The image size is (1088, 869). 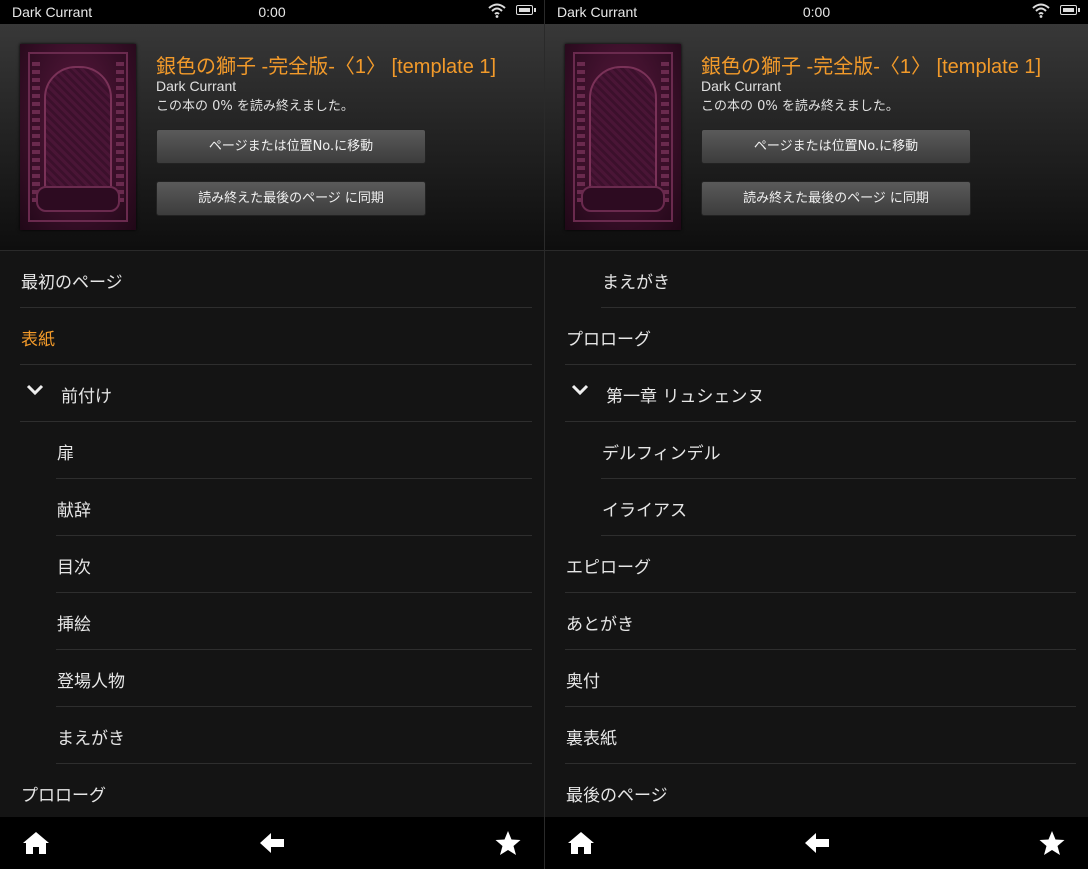 I want to click on toc-item: 目次, so click(x=272, y=564).